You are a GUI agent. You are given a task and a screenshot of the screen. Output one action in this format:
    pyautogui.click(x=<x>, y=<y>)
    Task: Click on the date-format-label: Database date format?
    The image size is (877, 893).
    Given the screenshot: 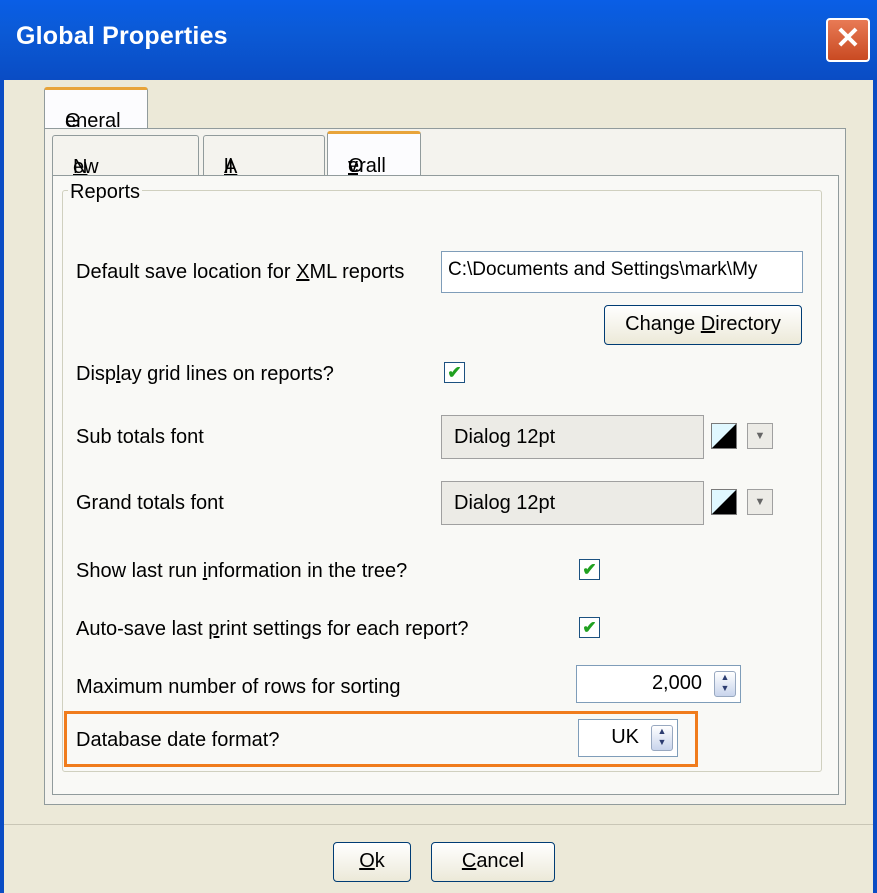 What is the action you would take?
    pyautogui.click(x=178, y=740)
    